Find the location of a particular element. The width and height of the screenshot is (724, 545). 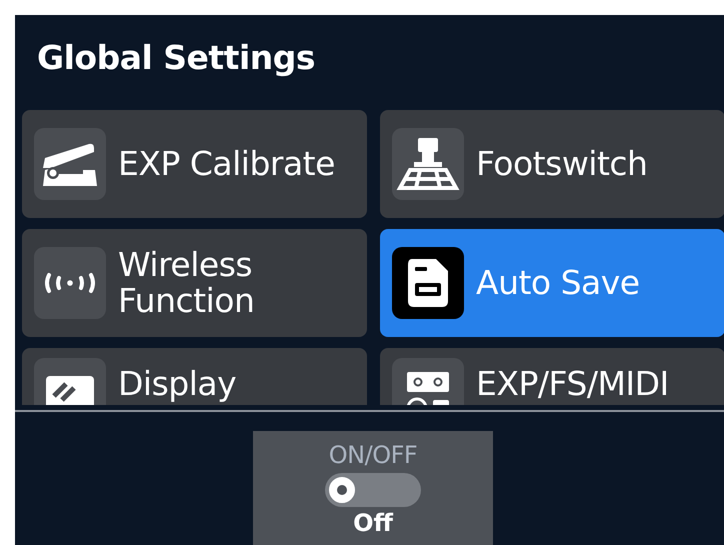

settings-tile: EXP Calibrate is located at coordinates (194, 164).